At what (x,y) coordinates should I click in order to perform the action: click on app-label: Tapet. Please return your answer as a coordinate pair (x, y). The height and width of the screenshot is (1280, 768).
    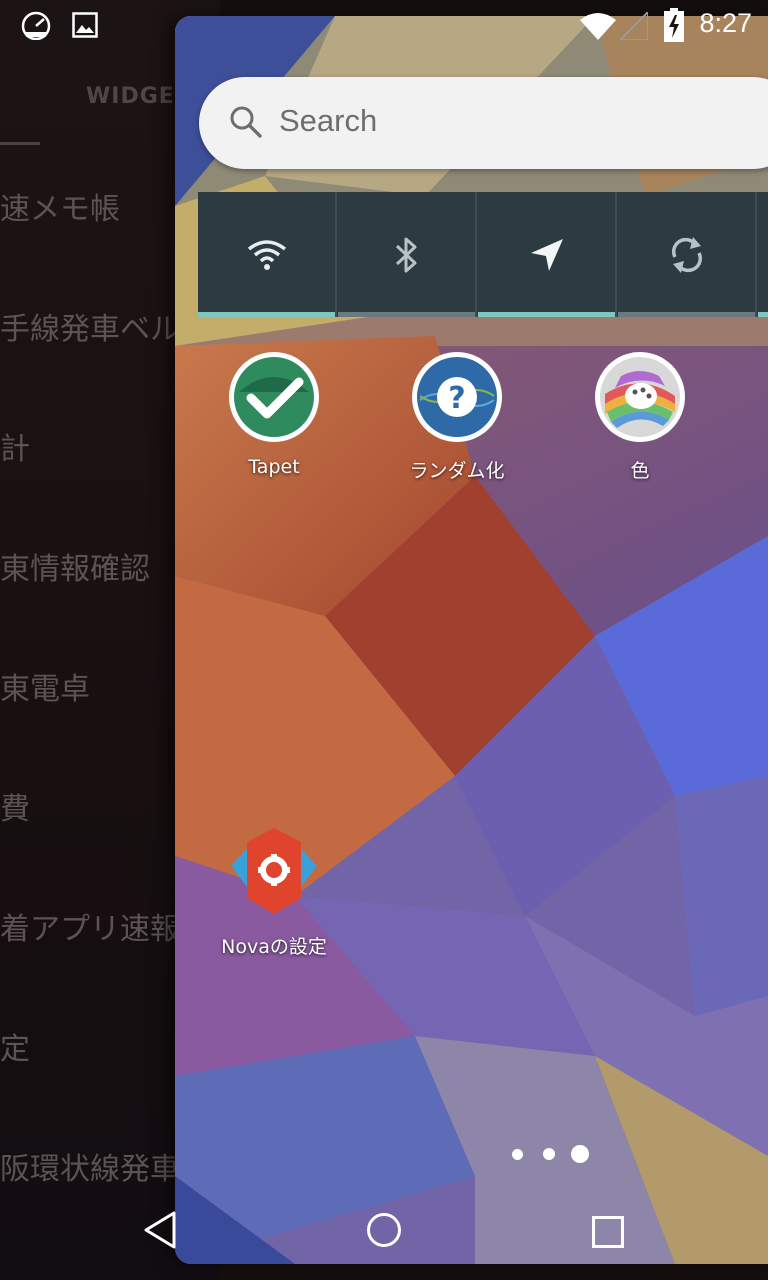
    Looking at the image, I should click on (274, 467).